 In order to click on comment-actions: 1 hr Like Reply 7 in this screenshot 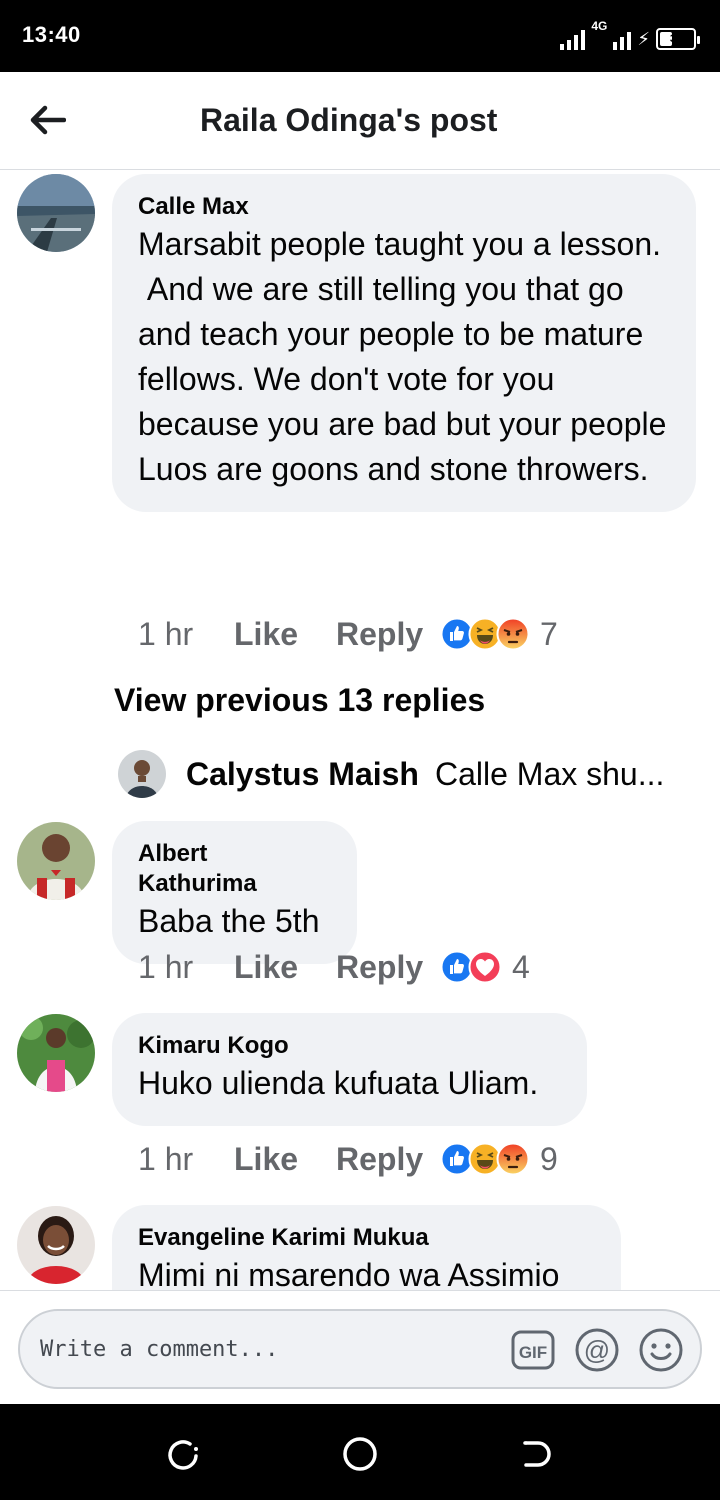, I will do `click(348, 634)`.